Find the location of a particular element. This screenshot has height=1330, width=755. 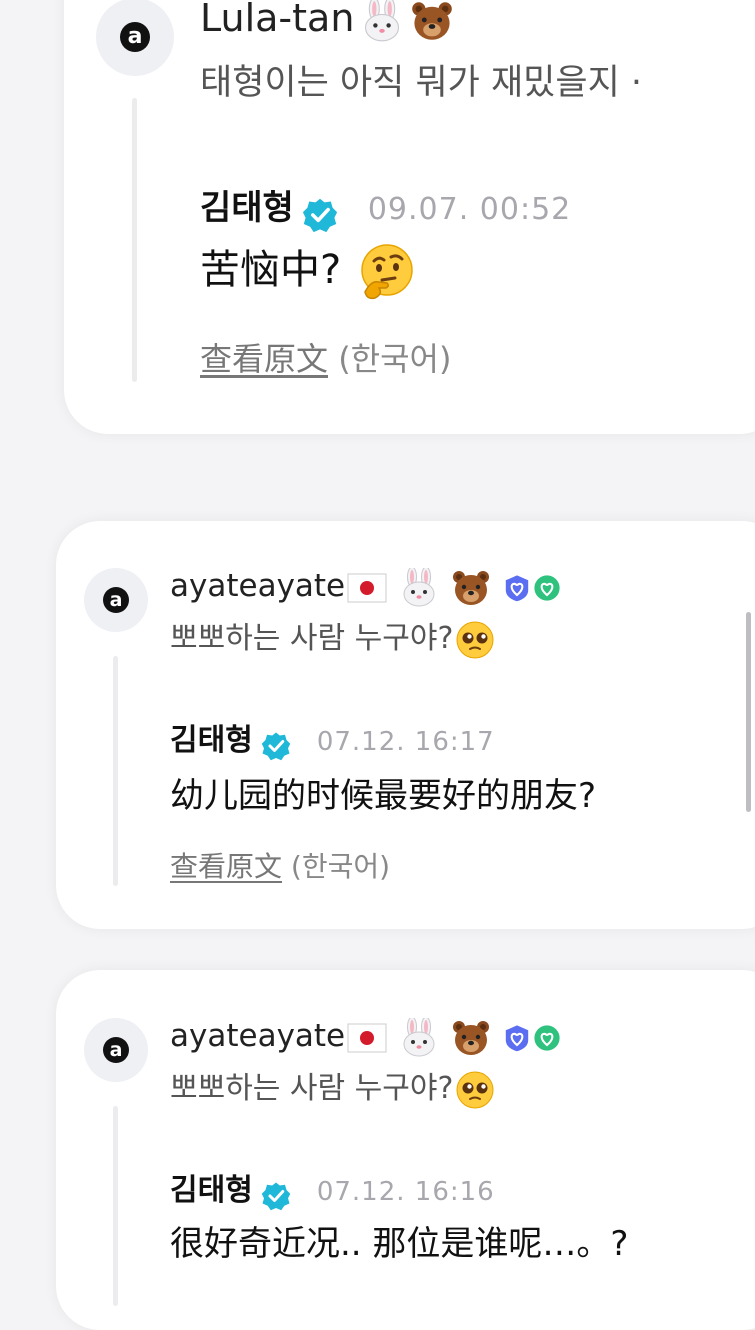

artist-reply-header: 김태형 09.07. 00:52 is located at coordinates (385, 211).